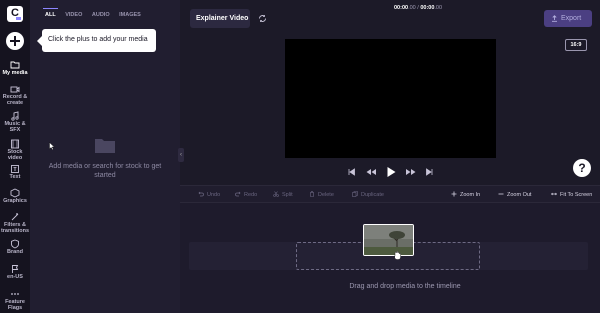 The image size is (600, 313). Describe the element at coordinates (372, 195) in the screenshot. I see `duplicate-label: Duplicate` at that location.